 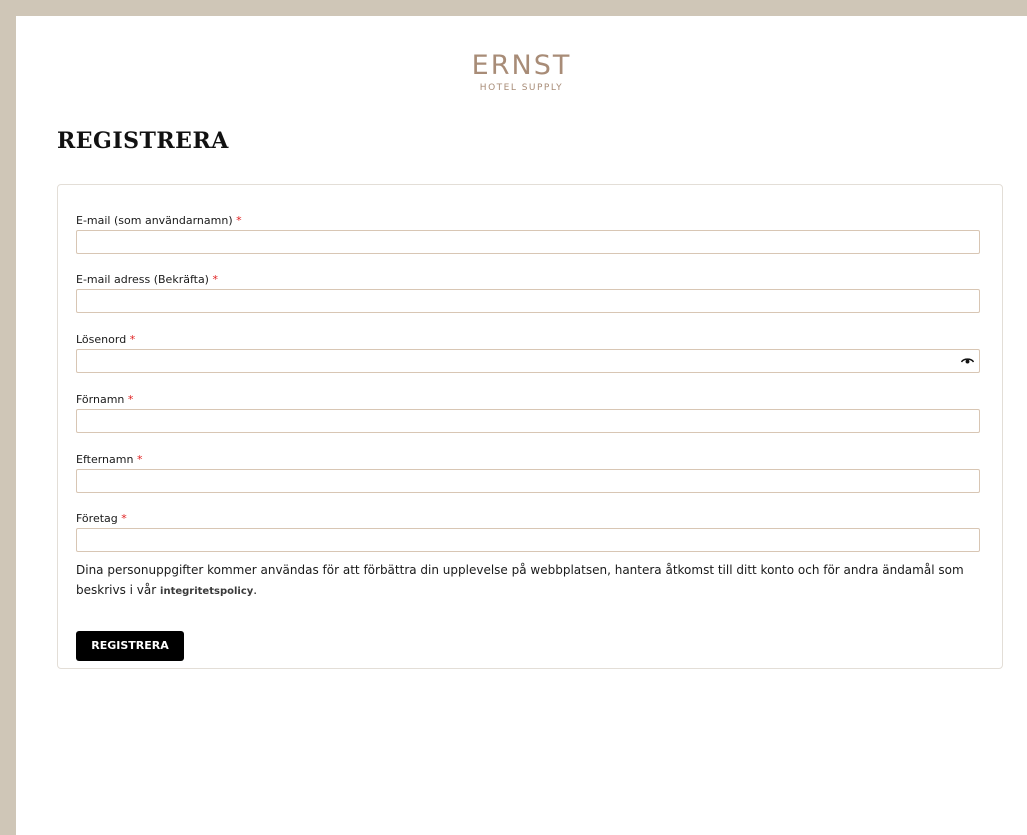 What do you see at coordinates (105, 459) in the screenshot?
I see `last-name-label-text: Efternamn` at bounding box center [105, 459].